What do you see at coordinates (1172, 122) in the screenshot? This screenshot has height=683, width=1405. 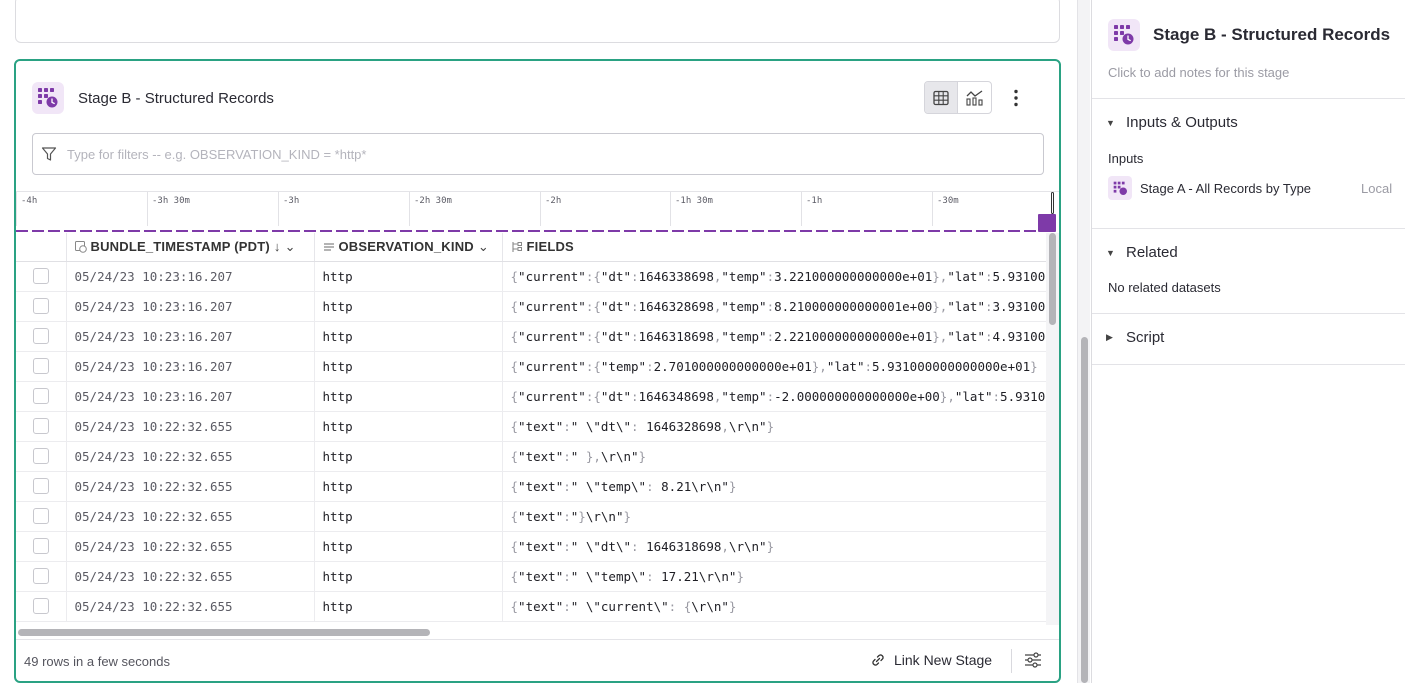 I see `section-inputs-outputs: ▼ Inputs & Outputs` at bounding box center [1172, 122].